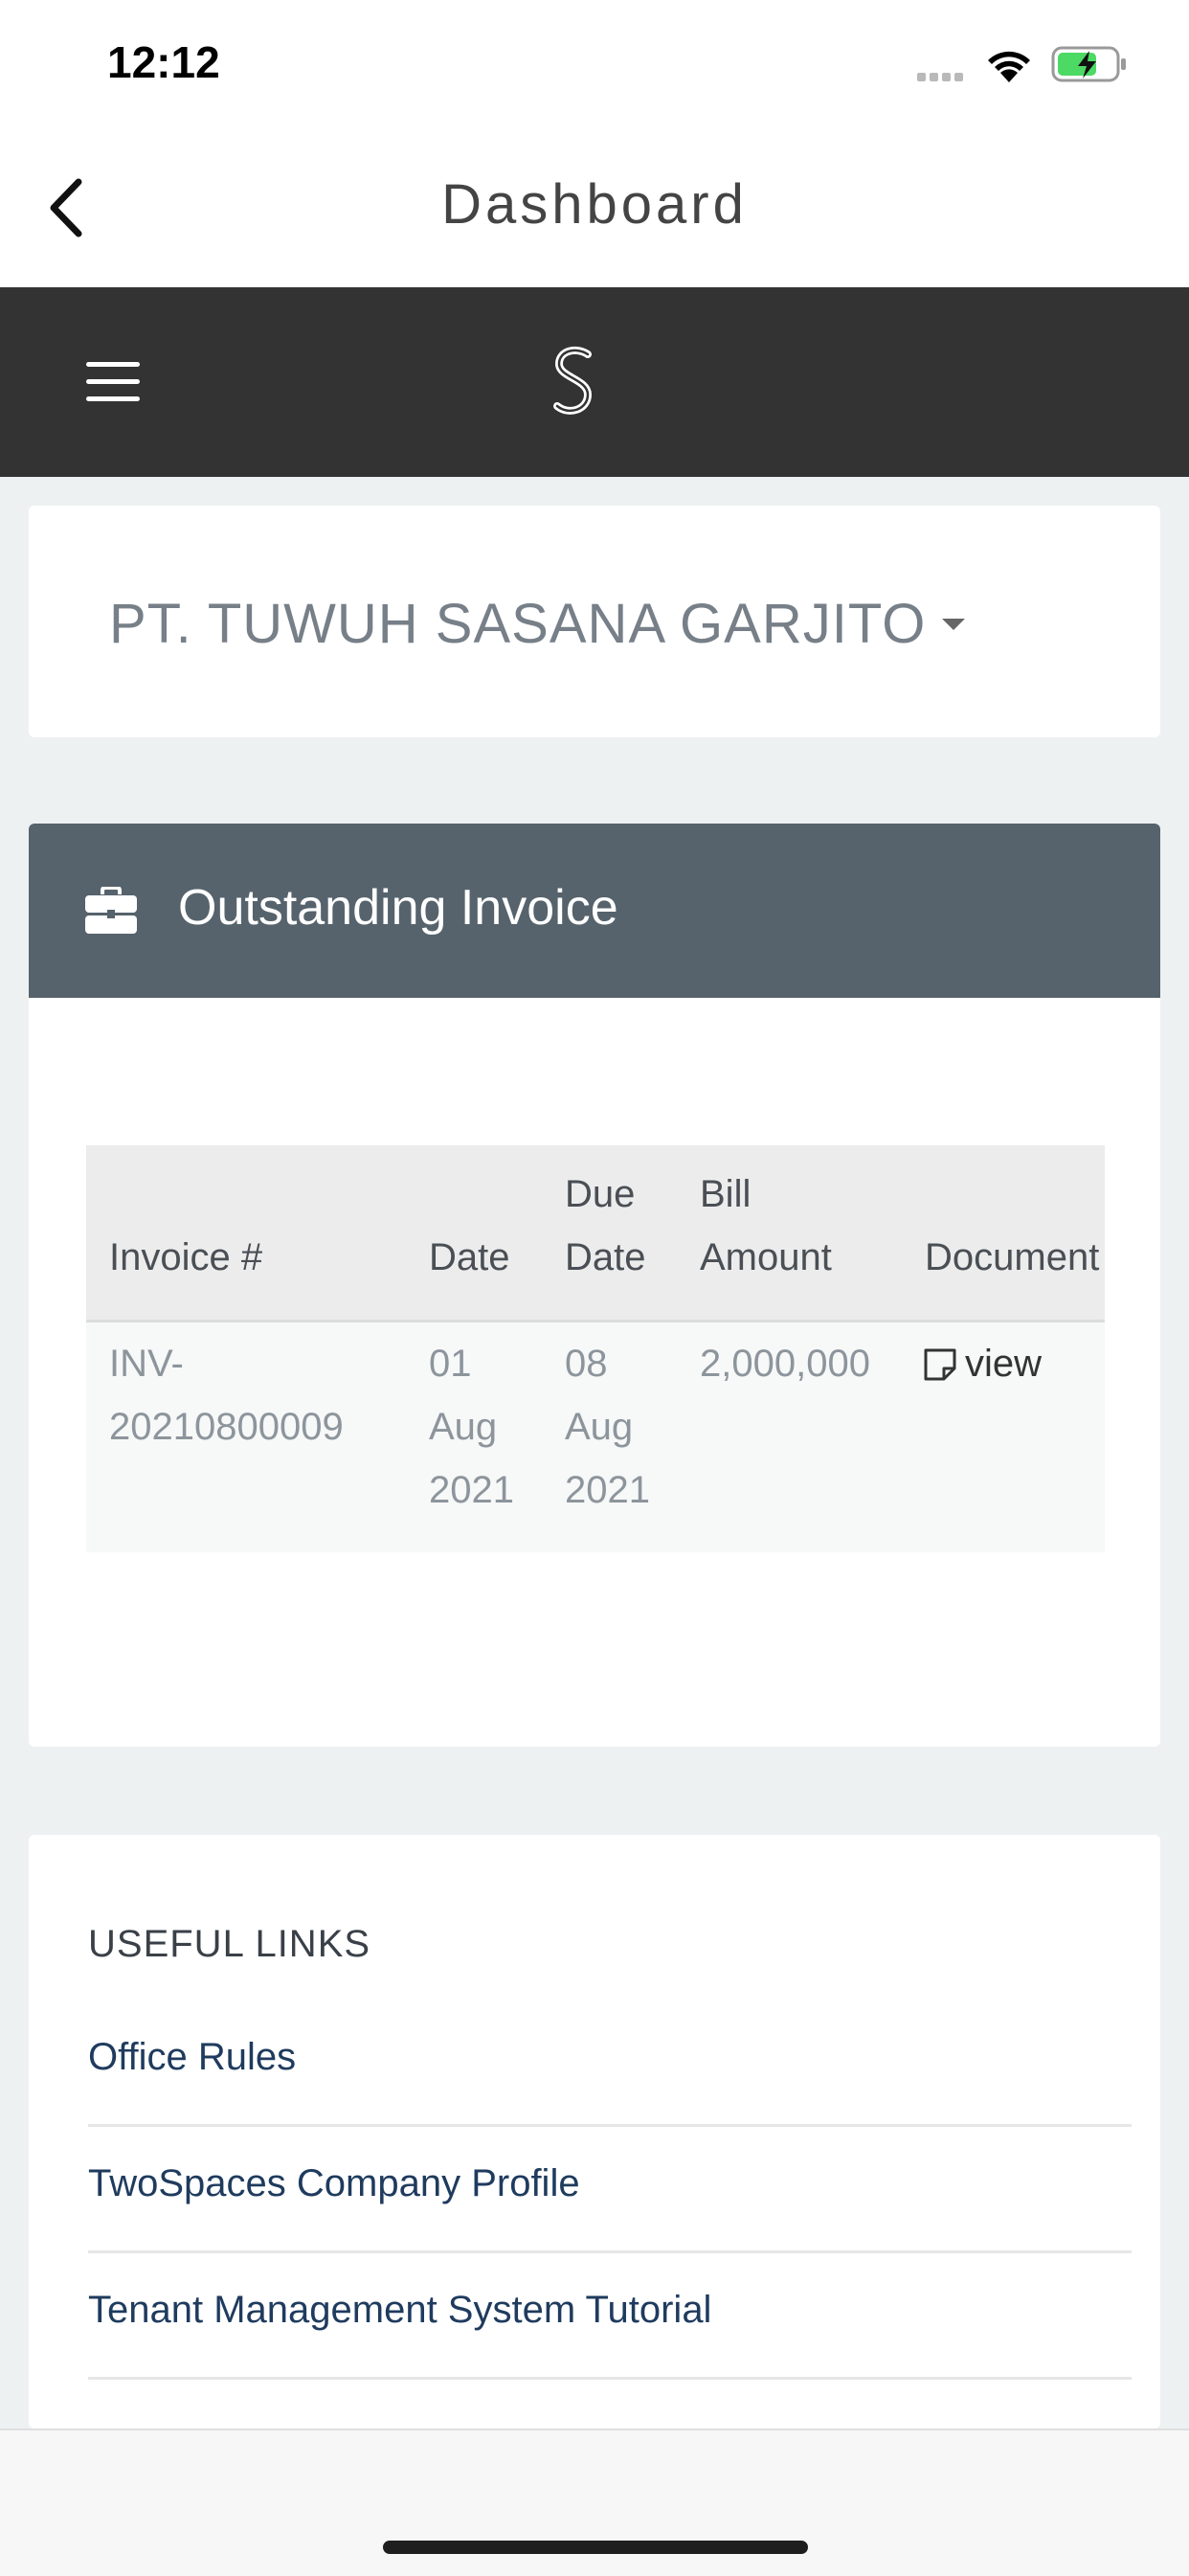 The width and height of the screenshot is (1189, 2576). I want to click on bottom-bar, so click(594, 2502).